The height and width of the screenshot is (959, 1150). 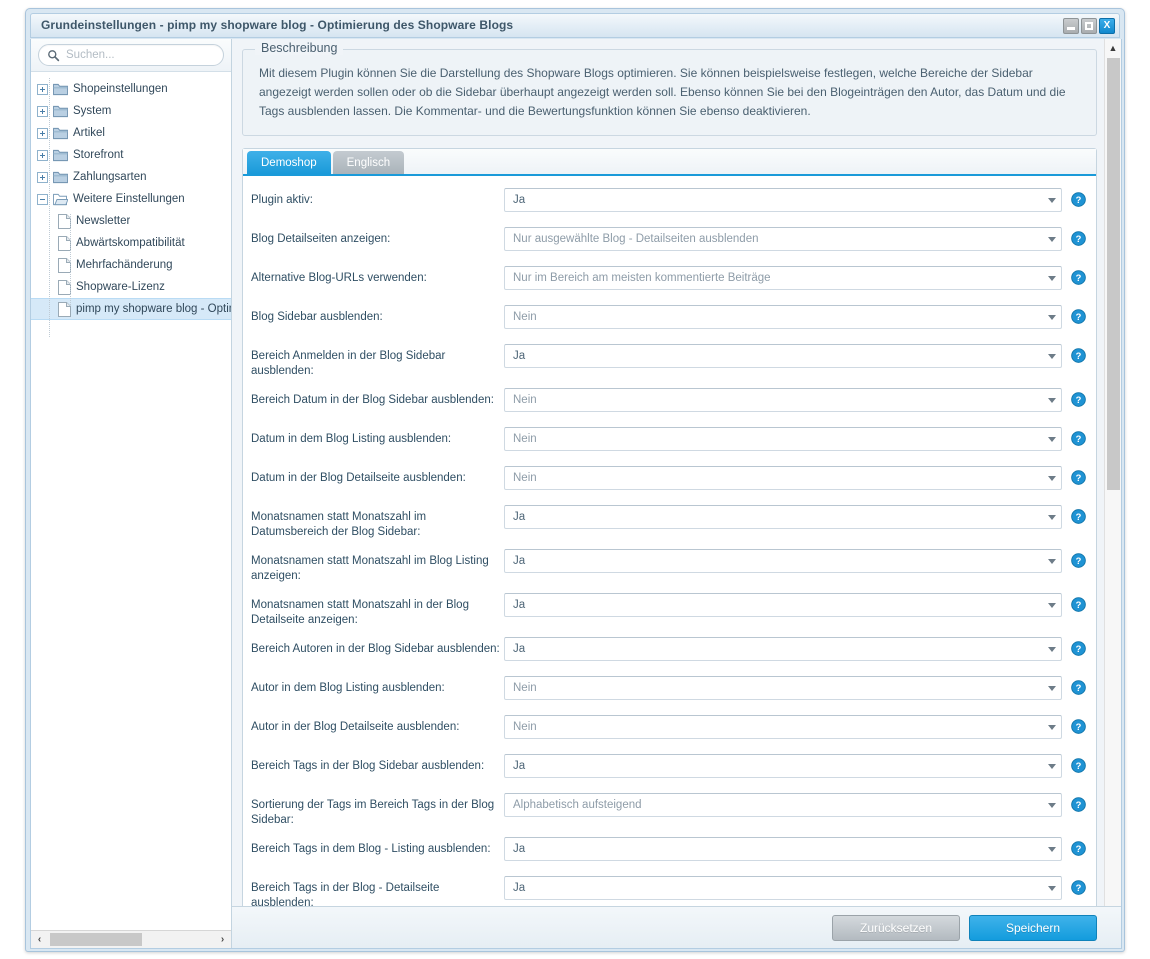 What do you see at coordinates (131, 221) in the screenshot?
I see `tree-item-newsletter: Newsletter` at bounding box center [131, 221].